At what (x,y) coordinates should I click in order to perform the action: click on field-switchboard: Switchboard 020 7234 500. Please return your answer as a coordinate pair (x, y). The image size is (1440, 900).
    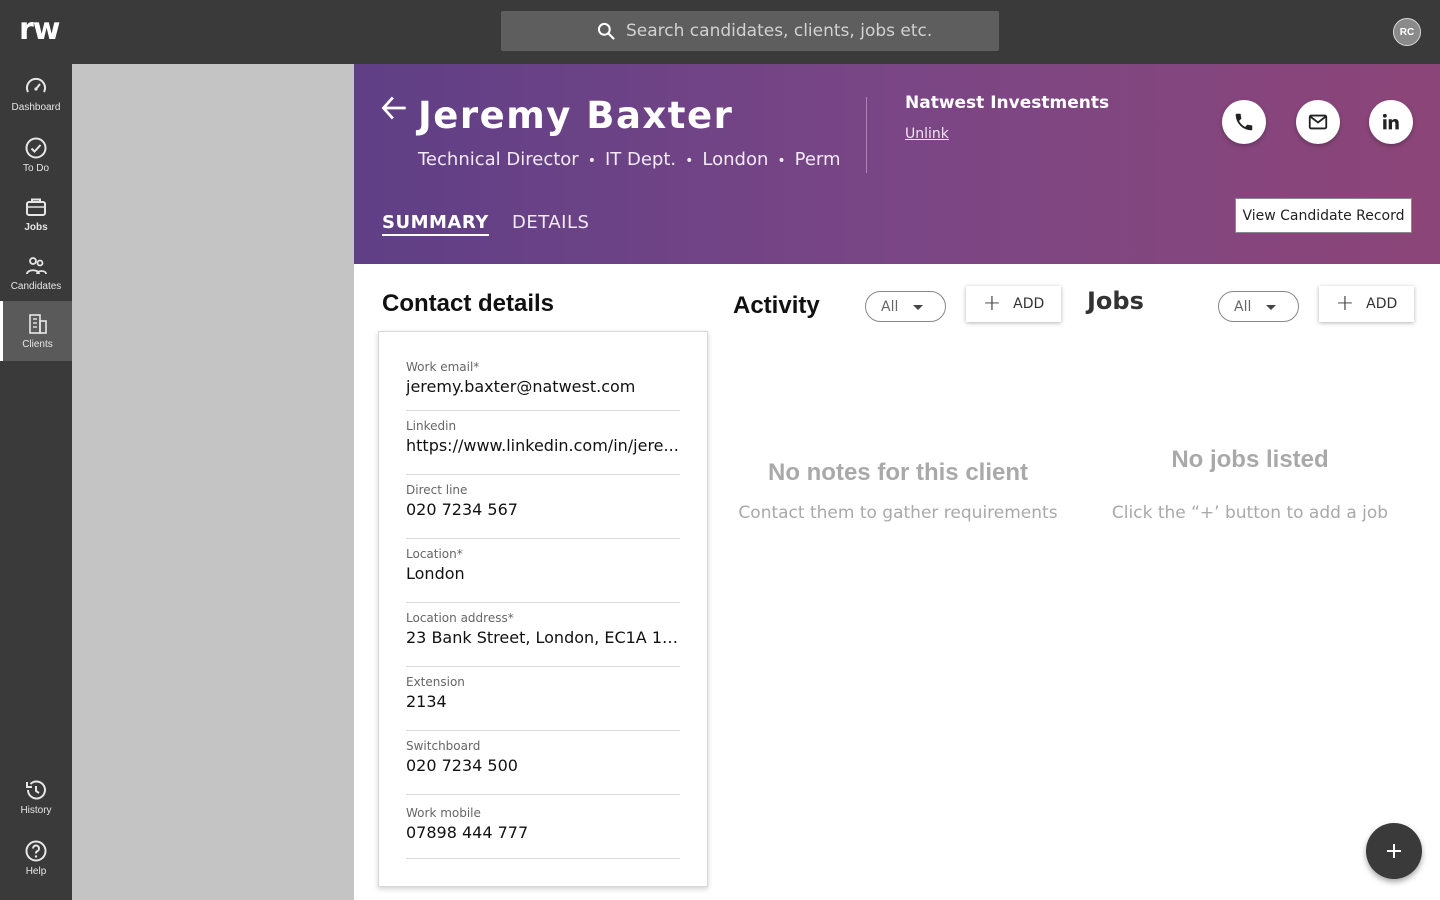
    Looking at the image, I should click on (543, 767).